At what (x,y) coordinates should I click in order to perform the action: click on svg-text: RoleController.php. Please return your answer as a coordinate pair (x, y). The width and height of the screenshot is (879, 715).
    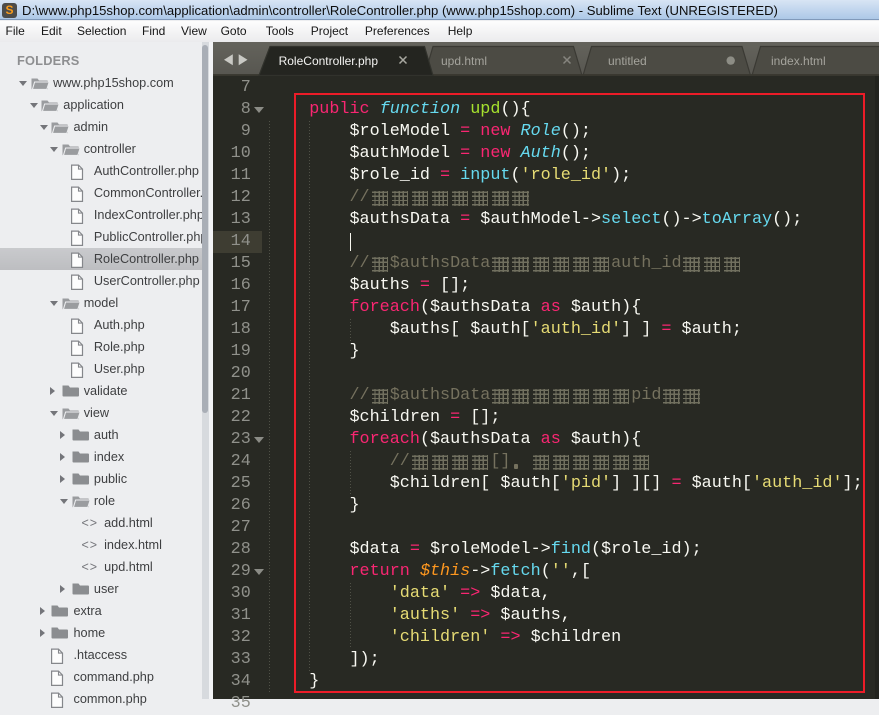
    Looking at the image, I should click on (329, 61).